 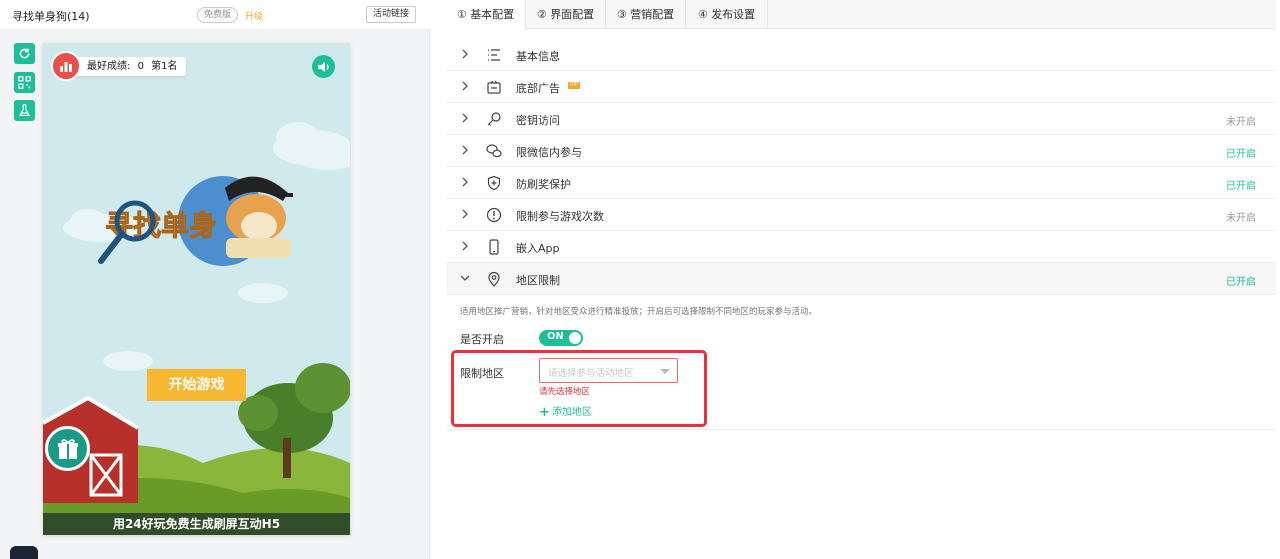 What do you see at coordinates (538, 120) in the screenshot?
I see `setting-label: 密钥访问` at bounding box center [538, 120].